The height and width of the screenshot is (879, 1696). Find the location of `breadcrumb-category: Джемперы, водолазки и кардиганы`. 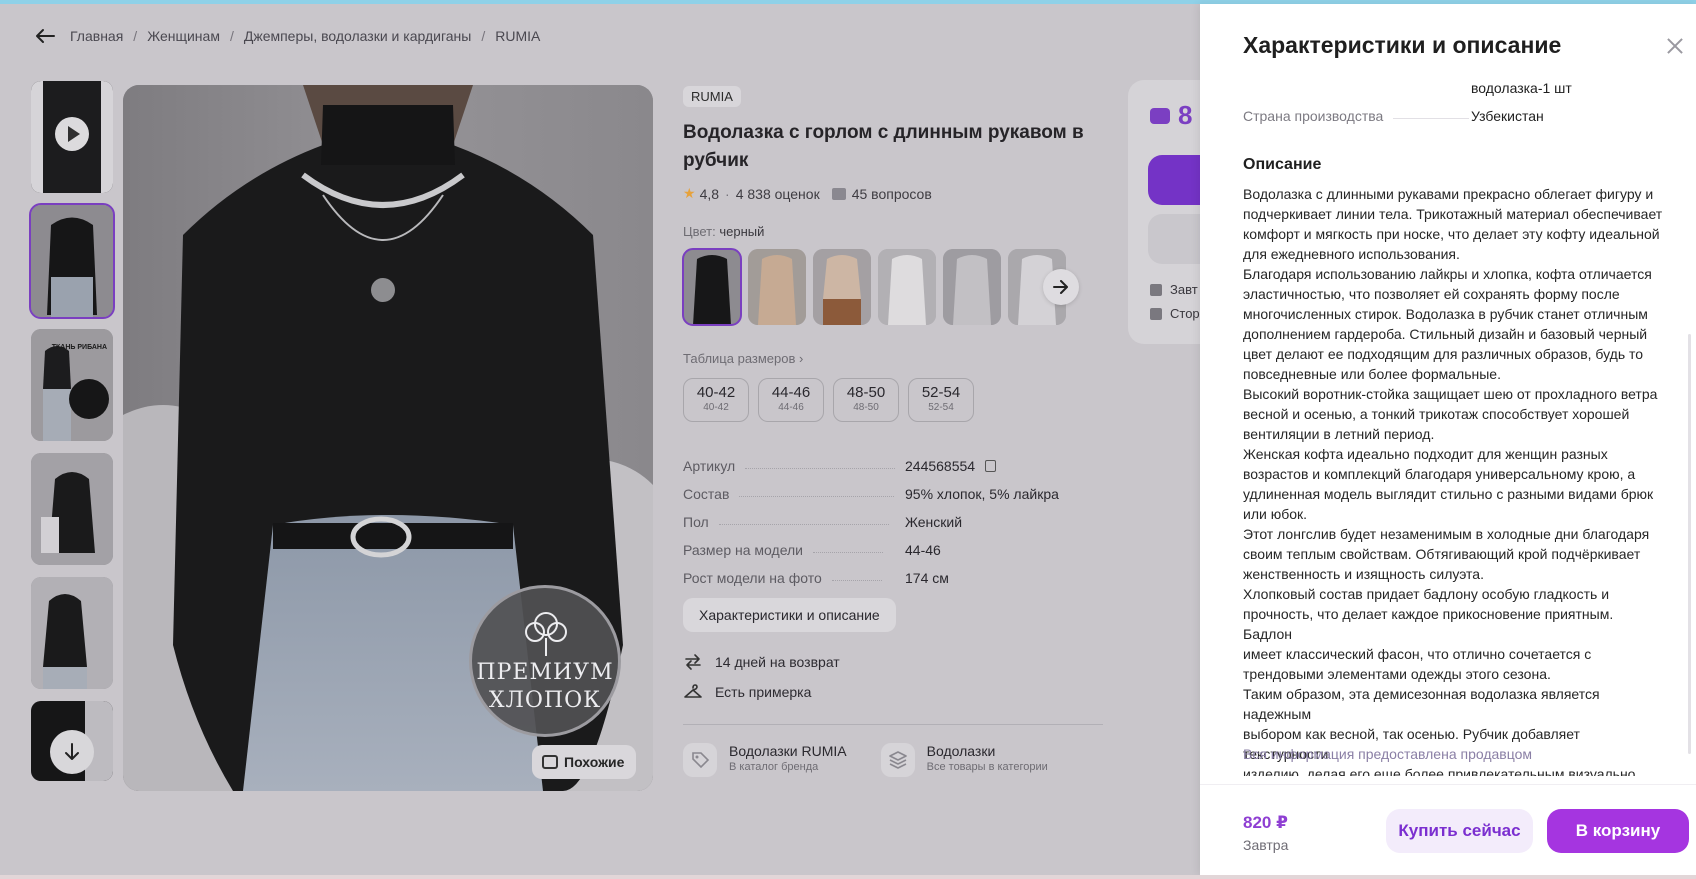

breadcrumb-category: Джемперы, водолазки и кардиганы is located at coordinates (357, 36).